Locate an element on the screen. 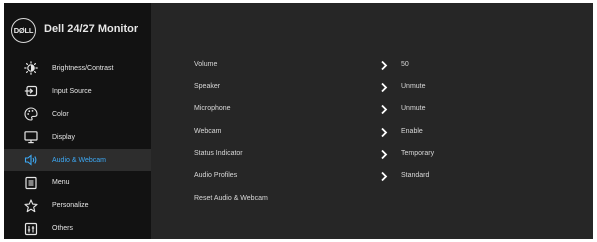 The height and width of the screenshot is (242, 597). sidebar-item-label: Others is located at coordinates (63, 229).